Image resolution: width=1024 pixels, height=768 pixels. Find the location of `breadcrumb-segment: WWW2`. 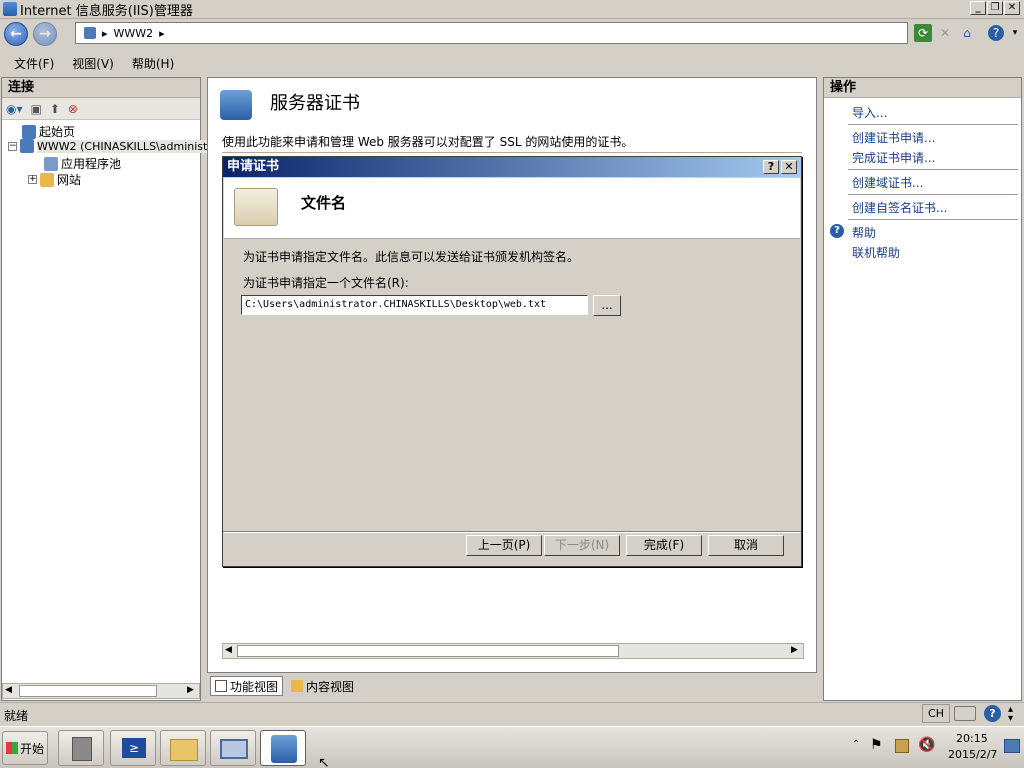

breadcrumb-segment: WWW2 is located at coordinates (134, 33).